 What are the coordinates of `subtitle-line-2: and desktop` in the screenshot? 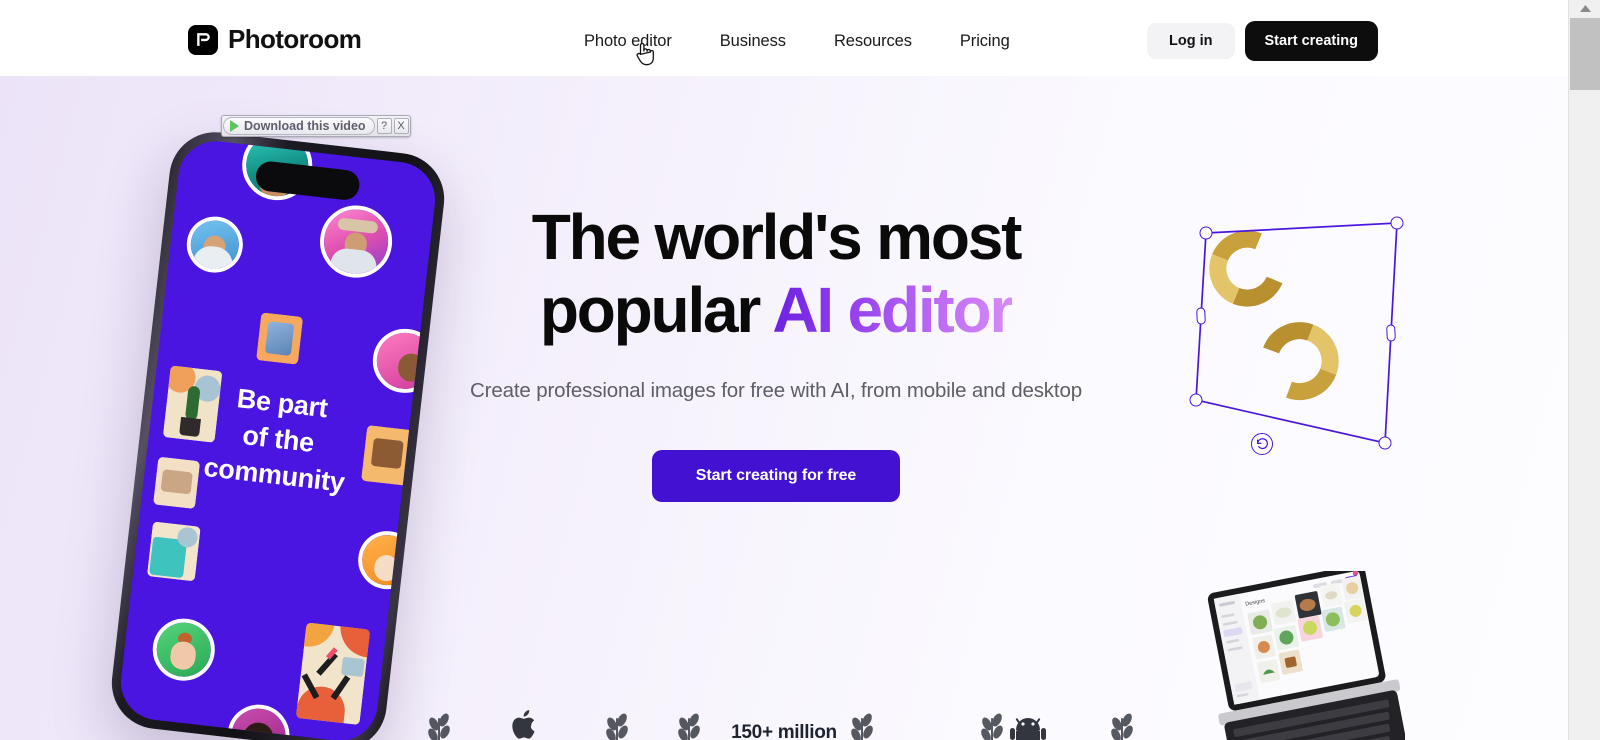 It's located at (1026, 390).